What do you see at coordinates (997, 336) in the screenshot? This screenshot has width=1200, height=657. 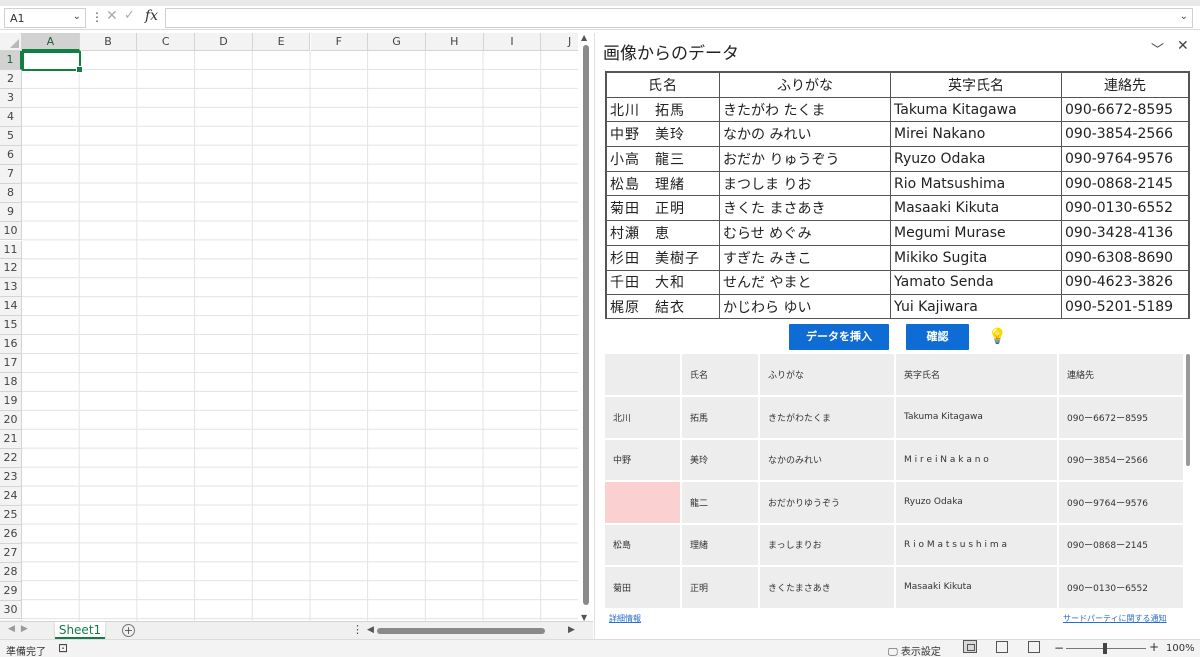 I see `lightbulb-icon: 💡` at bounding box center [997, 336].